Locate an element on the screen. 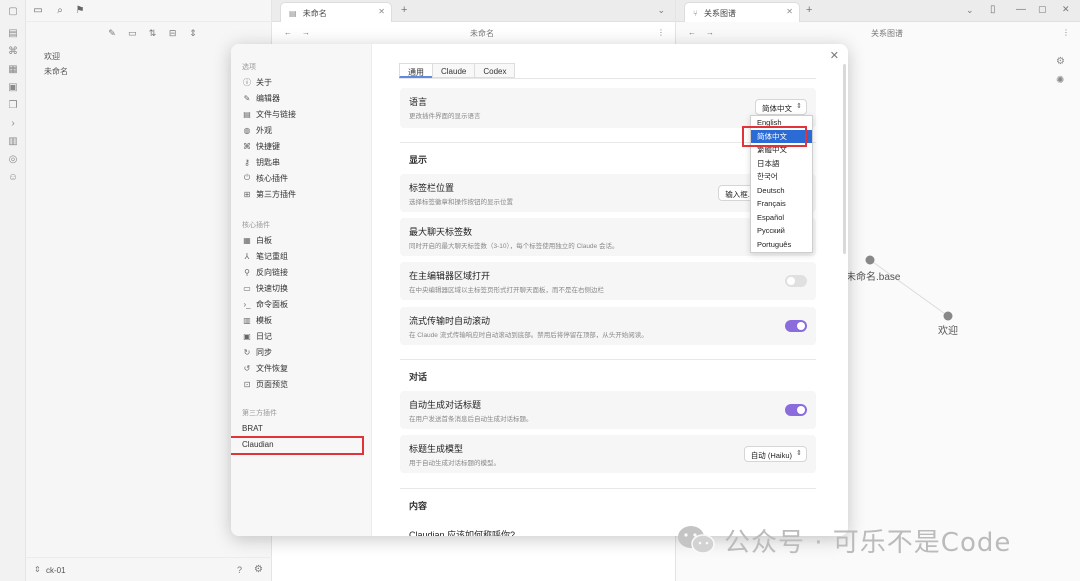 The height and width of the screenshot is (581, 1080). sidebar-item-core-plugins: ⏻ 核心插件 is located at coordinates (302, 178).